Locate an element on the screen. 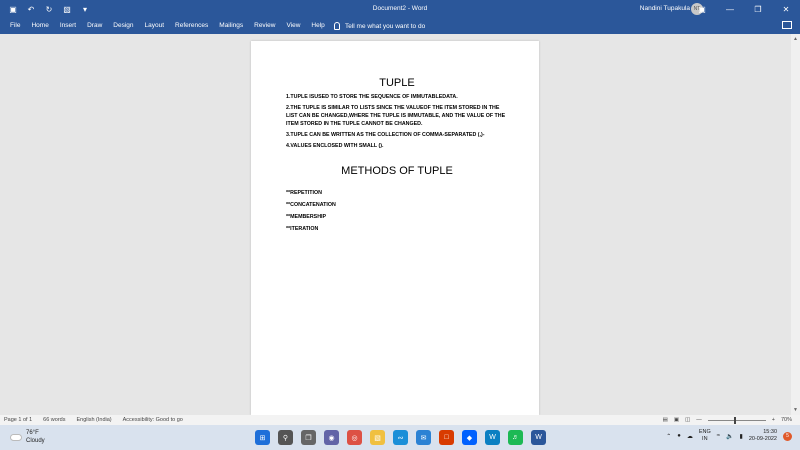  tab-layout: Layout is located at coordinates (155, 25).